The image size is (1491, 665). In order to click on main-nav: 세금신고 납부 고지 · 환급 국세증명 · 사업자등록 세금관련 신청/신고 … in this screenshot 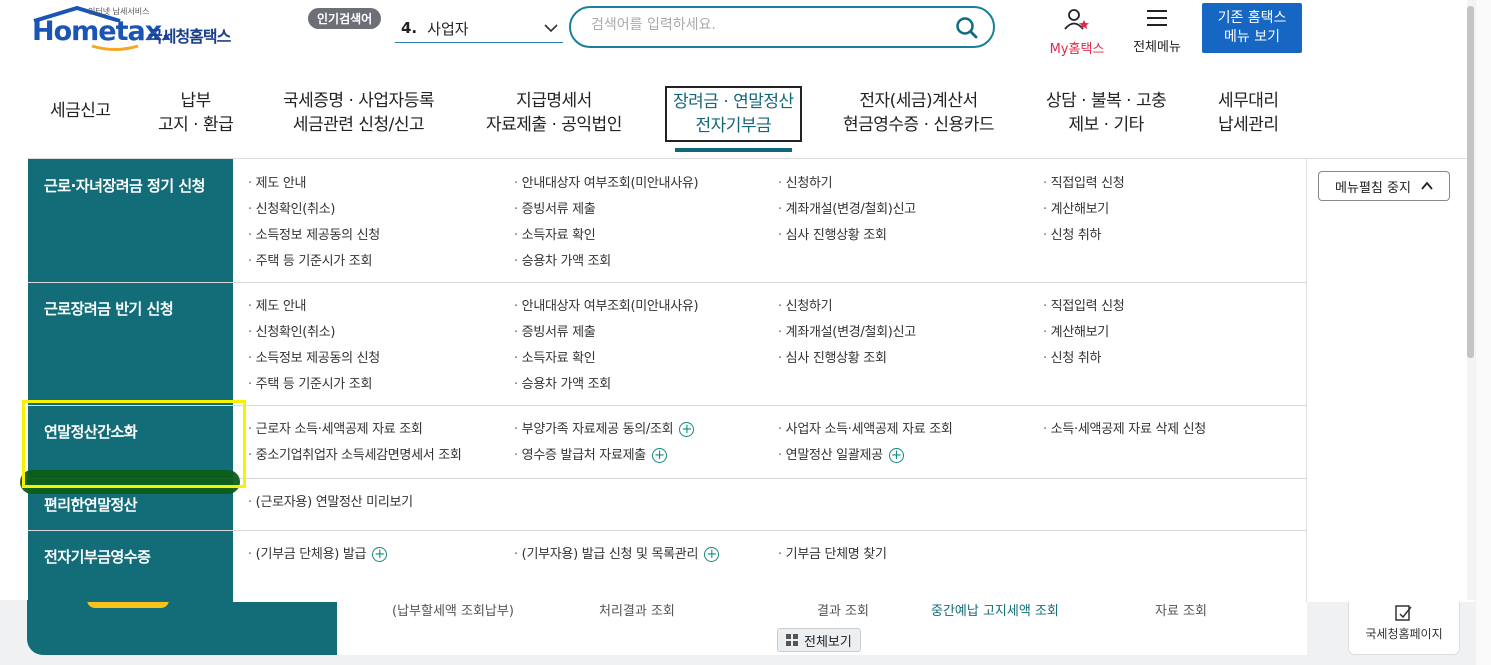, I will do `click(737, 119)`.